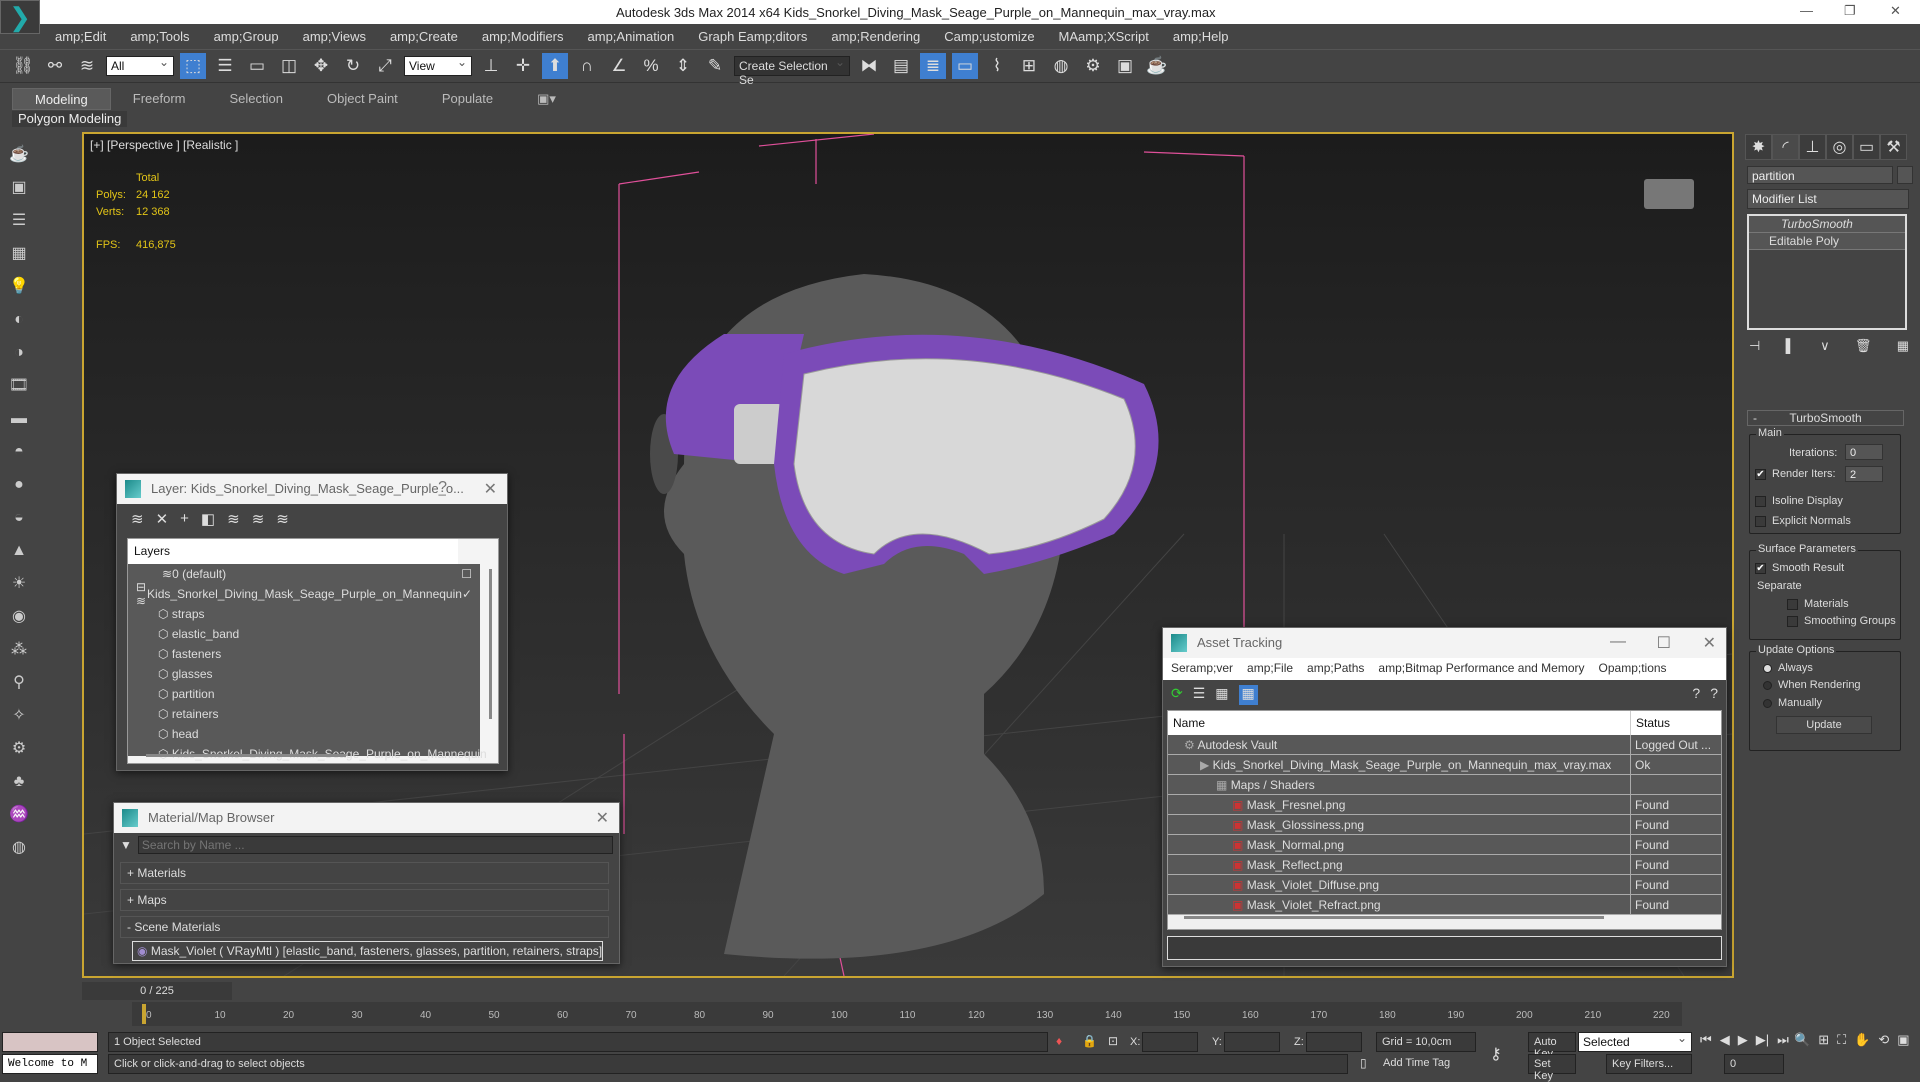  What do you see at coordinates (304, 614) in the screenshot?
I see `layer-object-item: ⬡ straps` at bounding box center [304, 614].